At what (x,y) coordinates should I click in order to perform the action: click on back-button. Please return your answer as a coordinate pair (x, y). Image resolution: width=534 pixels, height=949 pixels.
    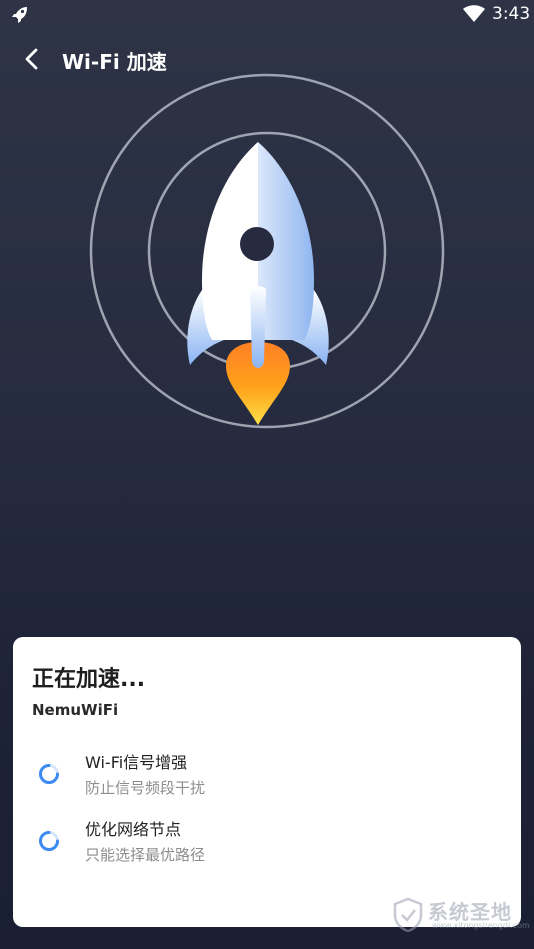
    Looking at the image, I should click on (32, 59).